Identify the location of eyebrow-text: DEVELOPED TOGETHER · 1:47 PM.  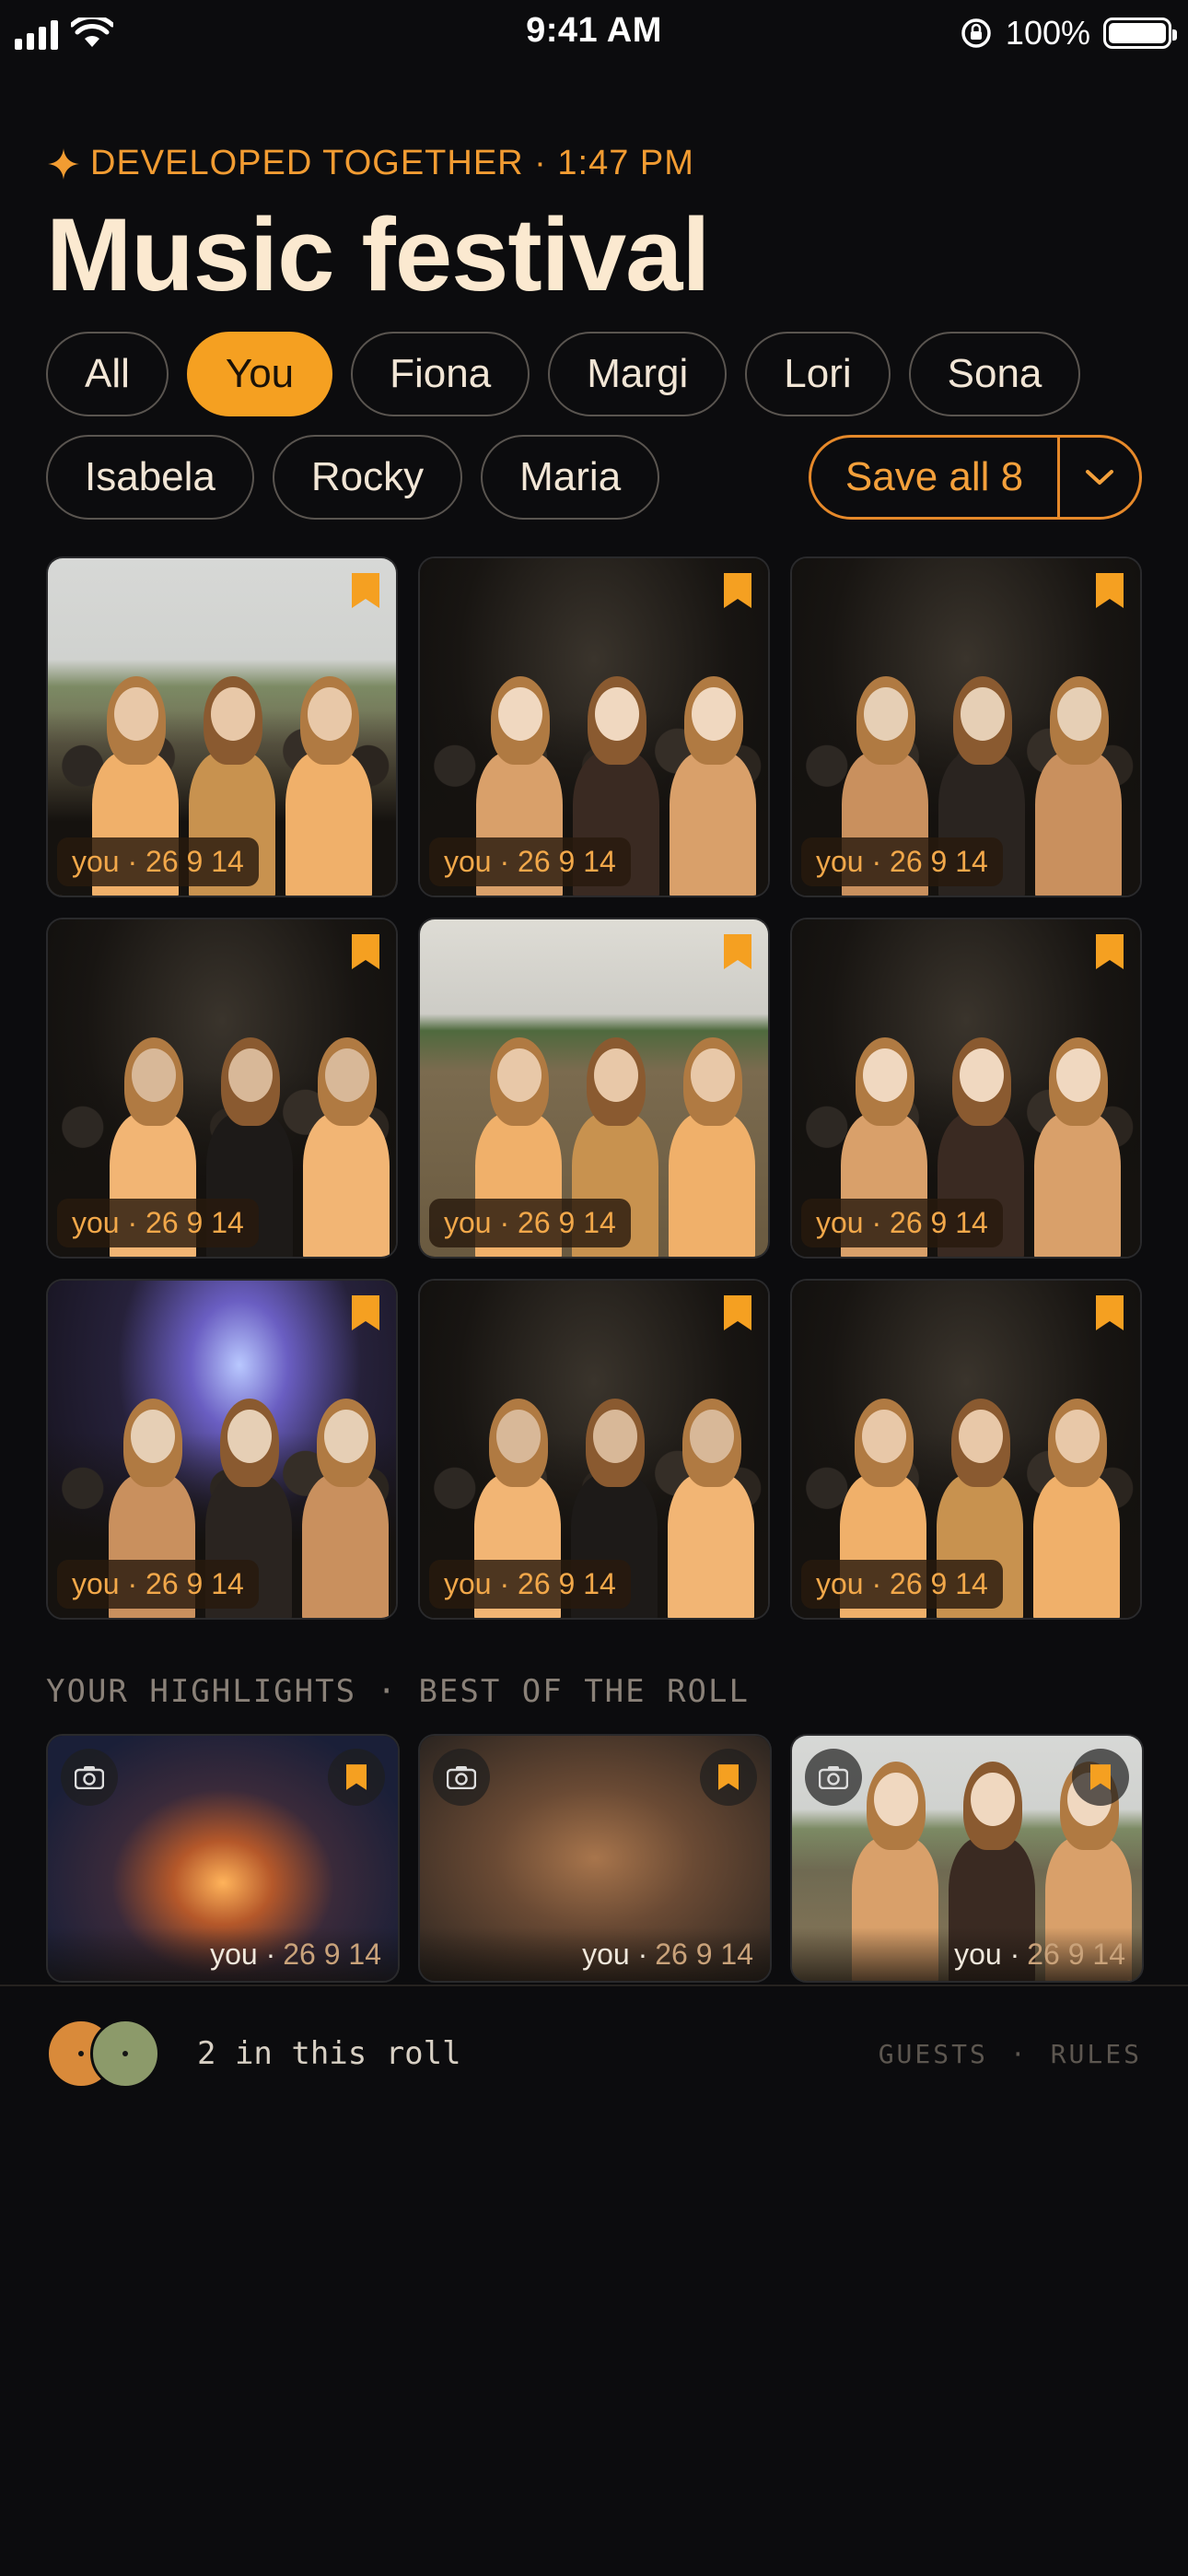
(392, 163).